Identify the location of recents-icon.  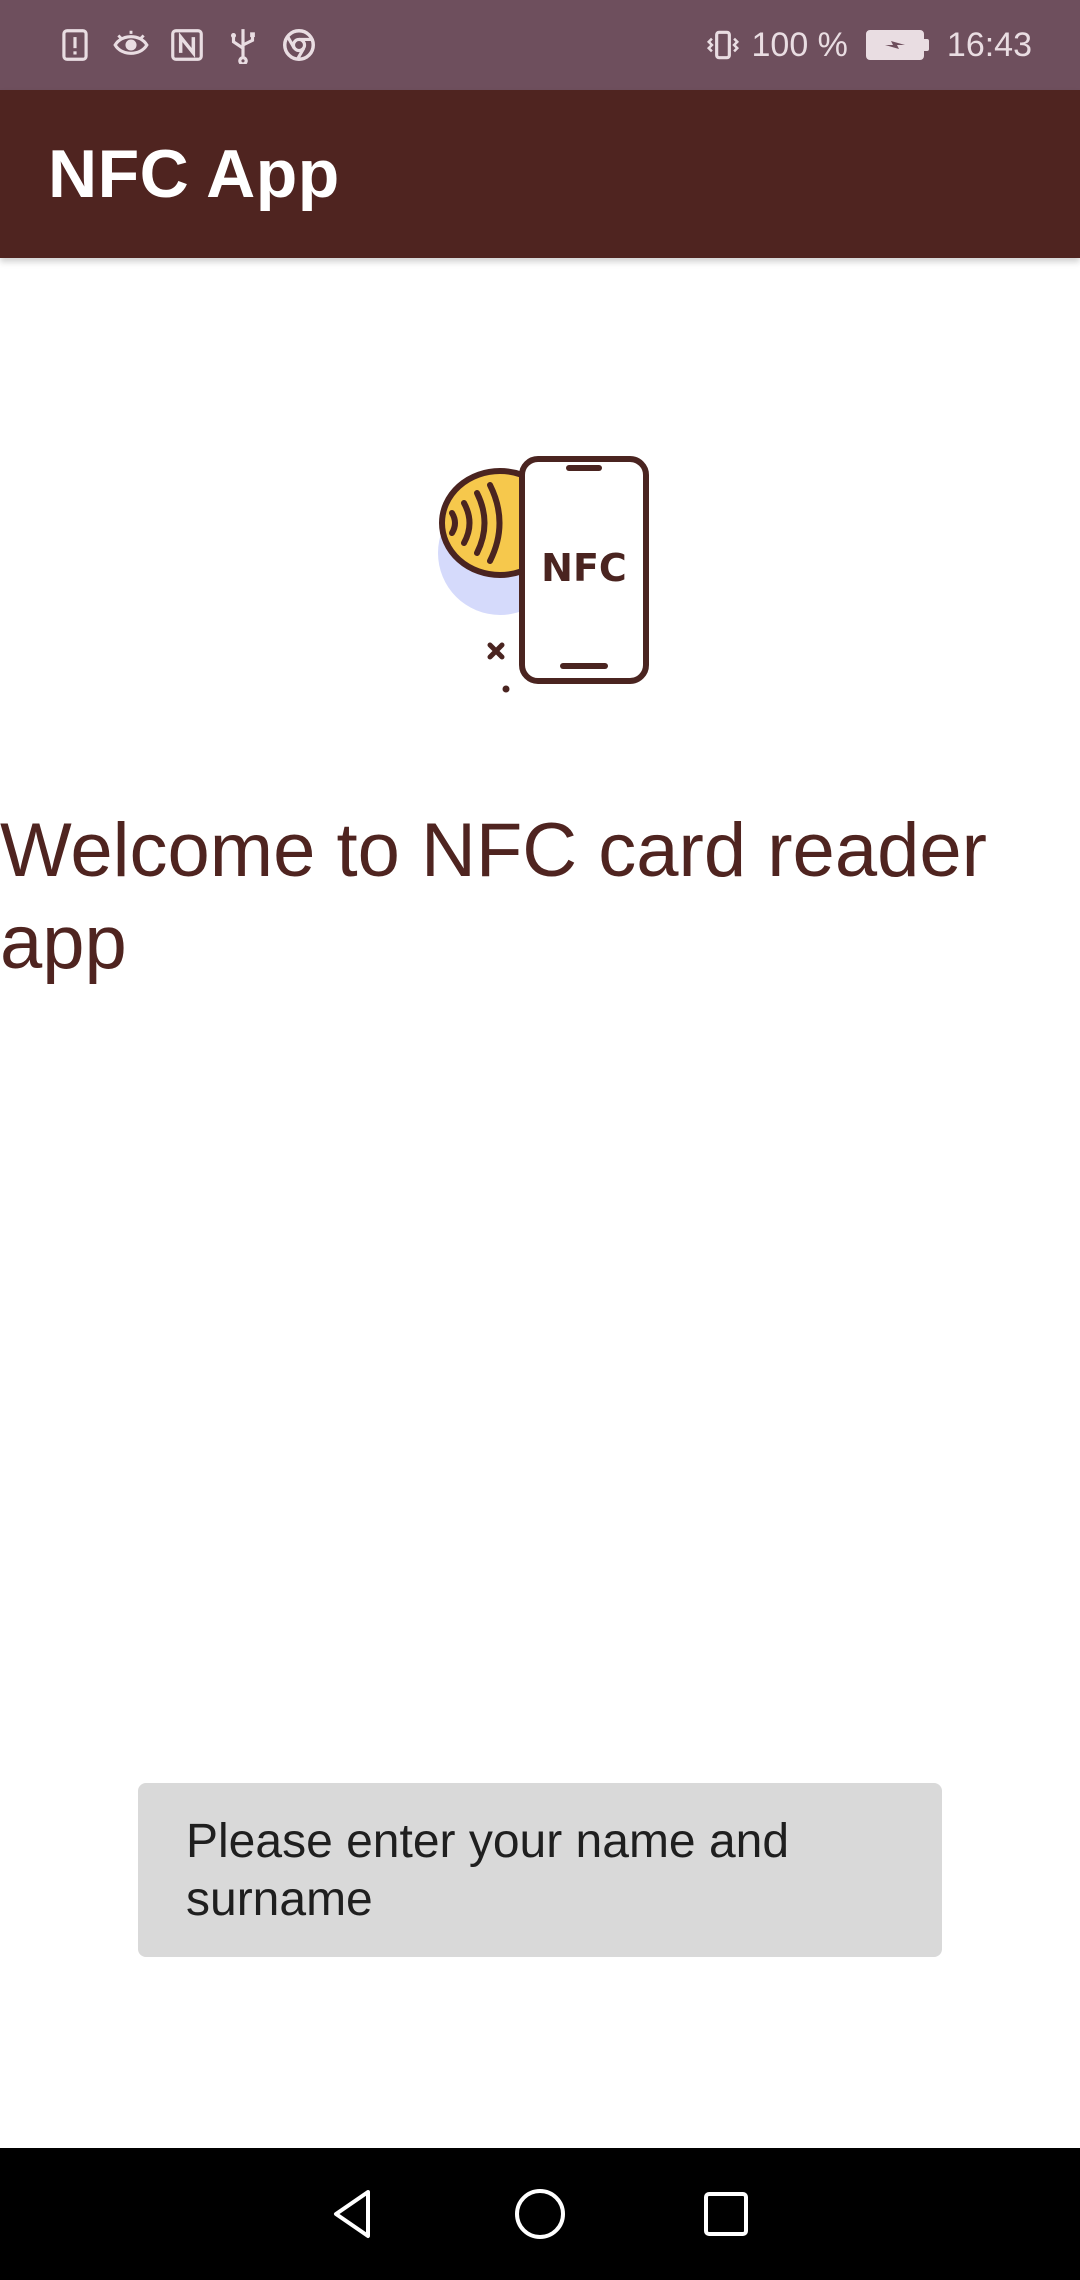
(726, 2214).